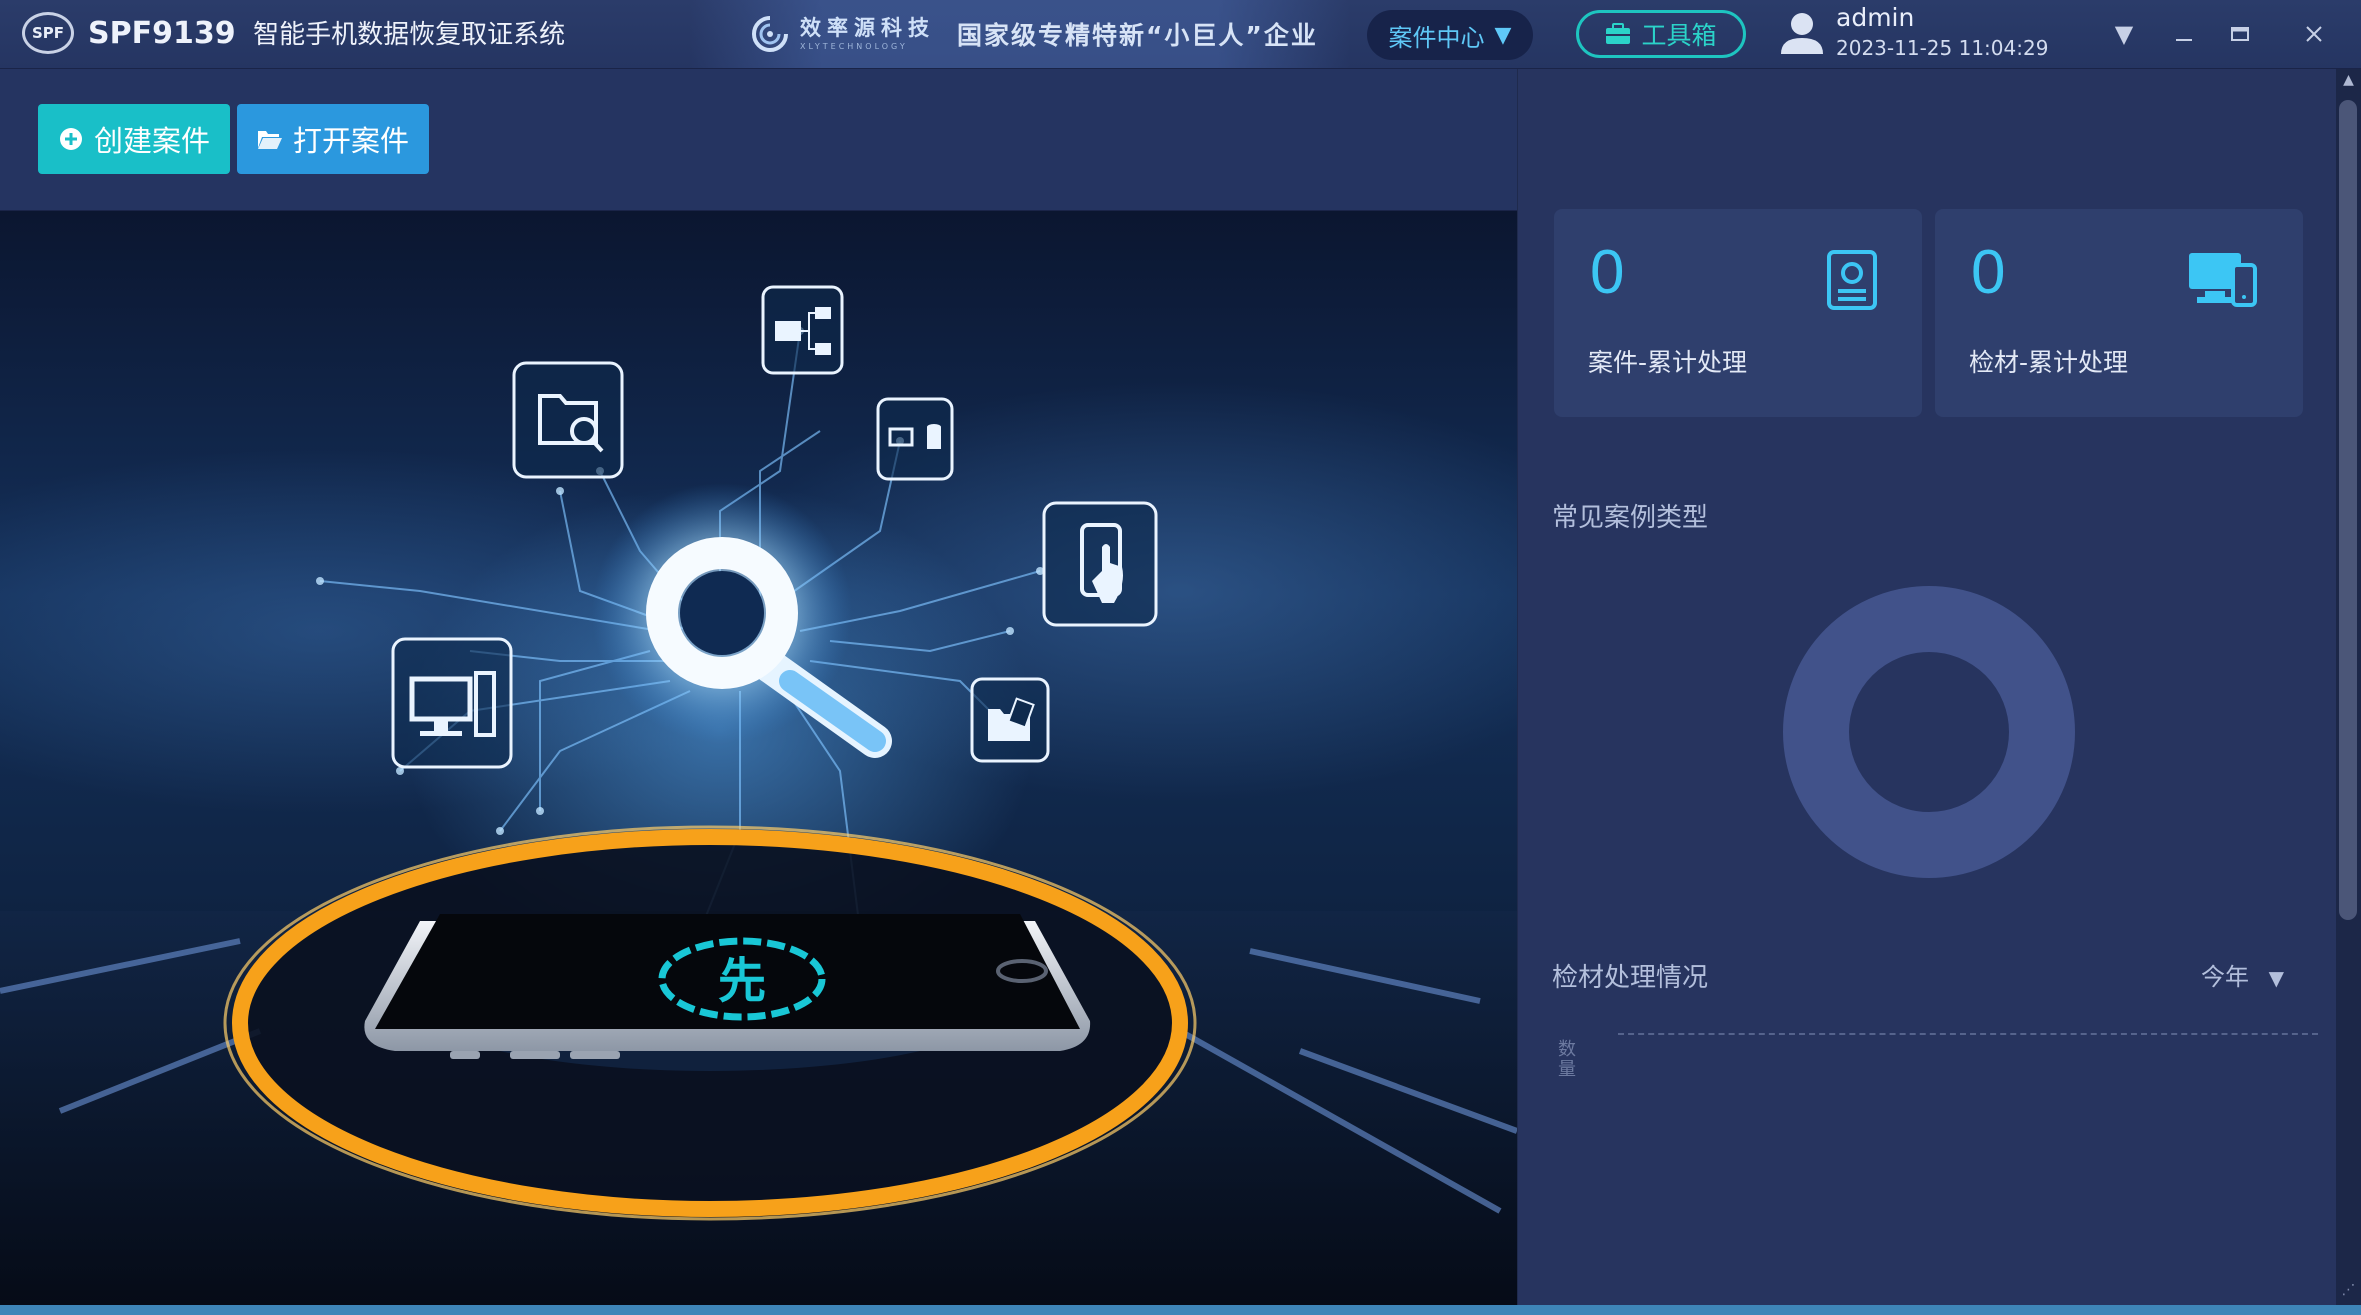  I want to click on period-select-value: 今年, so click(2225, 977).